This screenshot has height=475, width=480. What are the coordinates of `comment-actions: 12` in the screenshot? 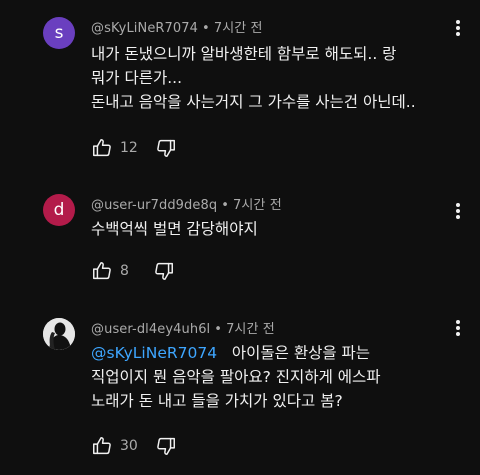 It's located at (134, 148).